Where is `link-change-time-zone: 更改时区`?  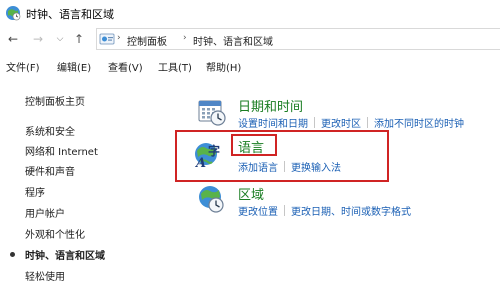
link-change-time-zone: 更改时区 is located at coordinates (341, 122).